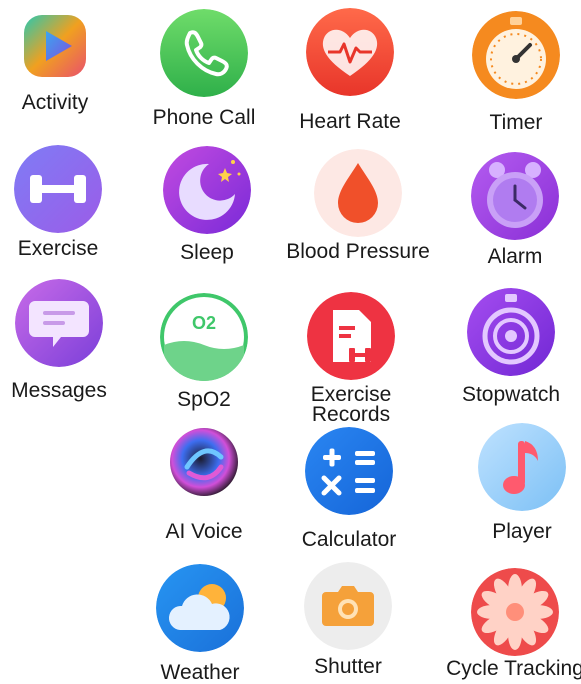 Image resolution: width=581 pixels, height=684 pixels. What do you see at coordinates (513, 668) in the screenshot?
I see `app-label: Cycle Tracking` at bounding box center [513, 668].